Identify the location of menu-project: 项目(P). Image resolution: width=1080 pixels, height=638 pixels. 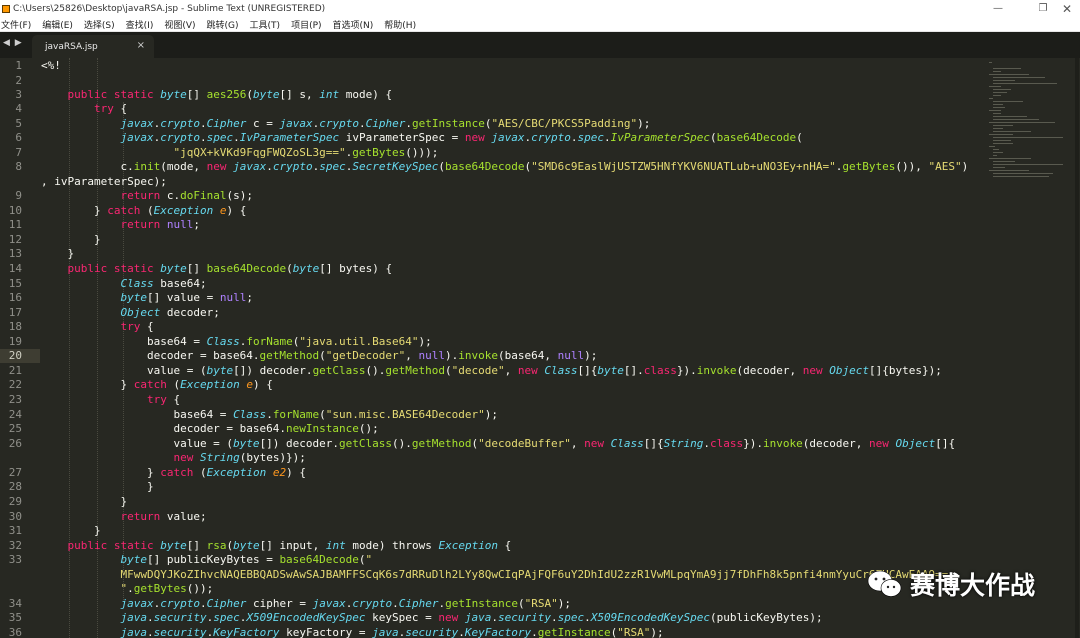
(306, 24).